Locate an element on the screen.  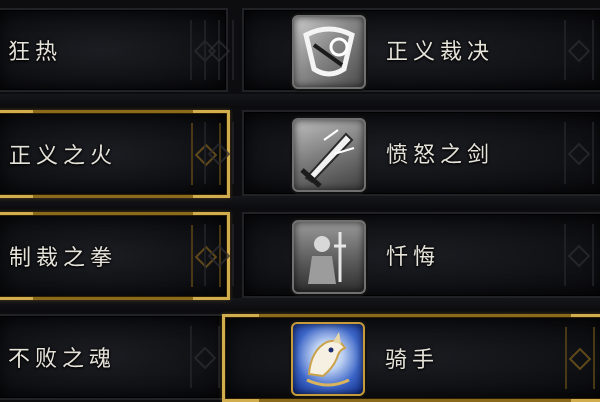
sword-of-wrath-icon is located at coordinates (329, 155).